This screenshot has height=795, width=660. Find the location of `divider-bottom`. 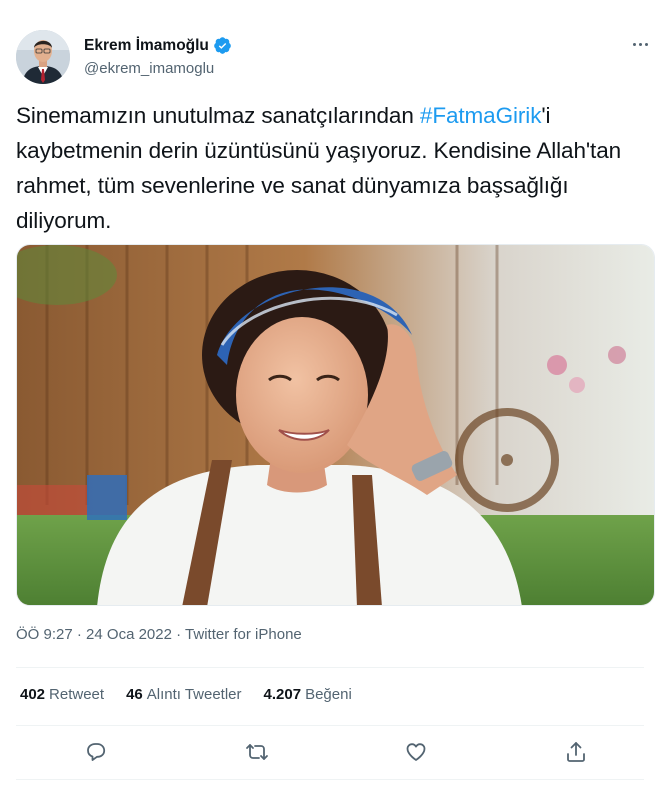

divider-bottom is located at coordinates (330, 779).